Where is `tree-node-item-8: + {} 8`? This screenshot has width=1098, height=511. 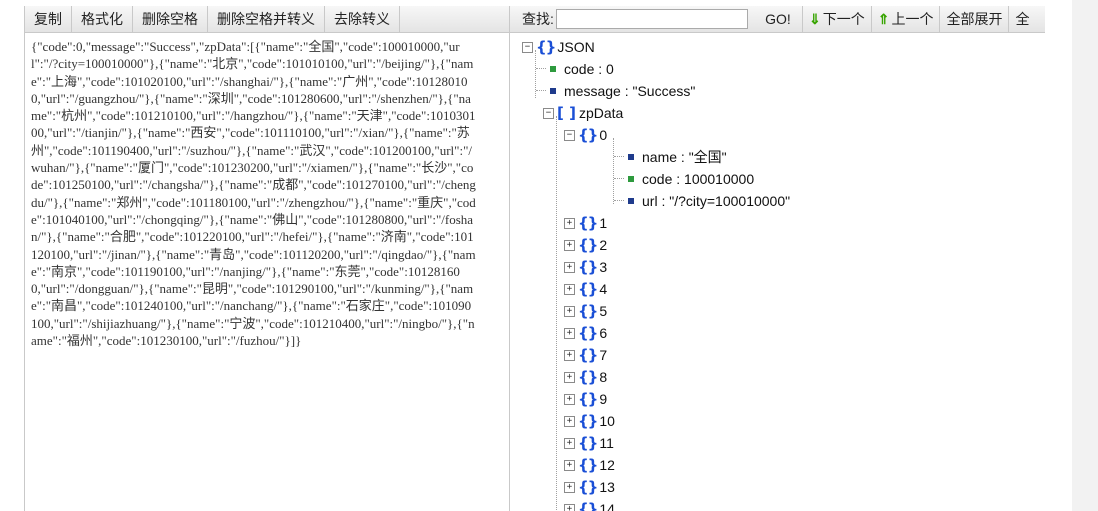 tree-node-item-8: + {} 8 is located at coordinates (585, 377).